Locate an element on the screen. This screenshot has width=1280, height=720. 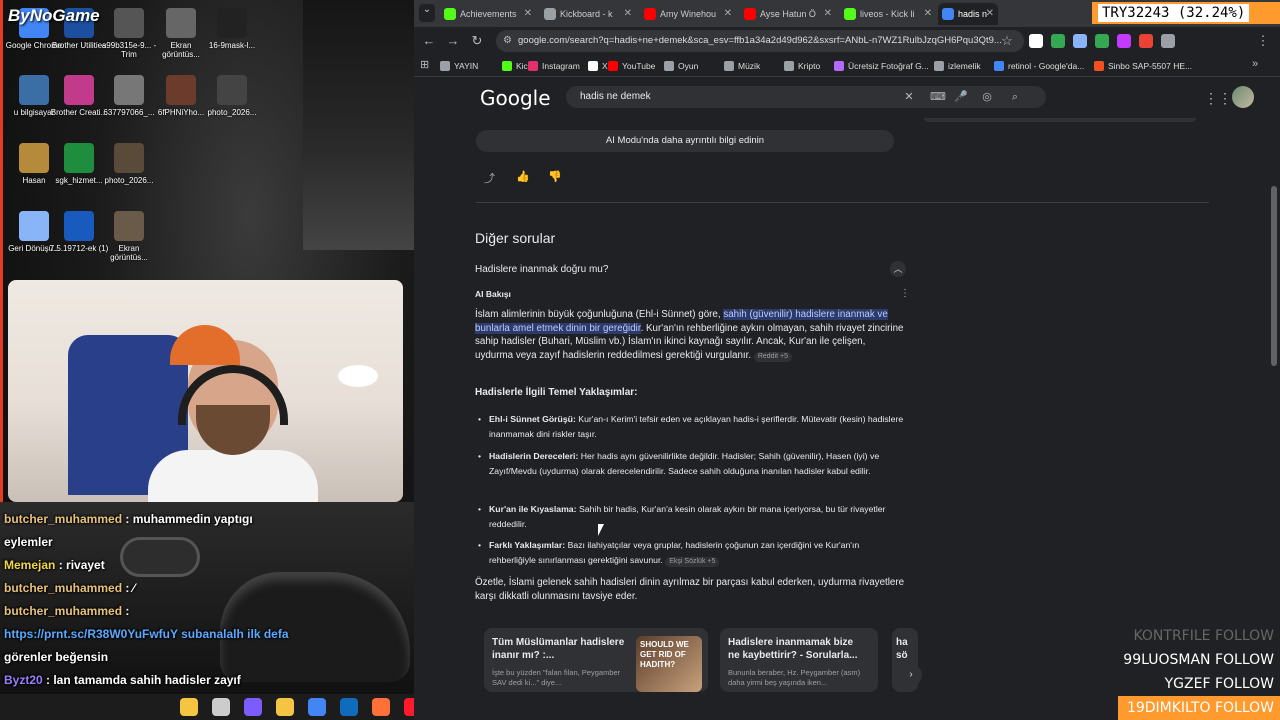
scrollbar-thumb is located at coordinates (1274, 276).